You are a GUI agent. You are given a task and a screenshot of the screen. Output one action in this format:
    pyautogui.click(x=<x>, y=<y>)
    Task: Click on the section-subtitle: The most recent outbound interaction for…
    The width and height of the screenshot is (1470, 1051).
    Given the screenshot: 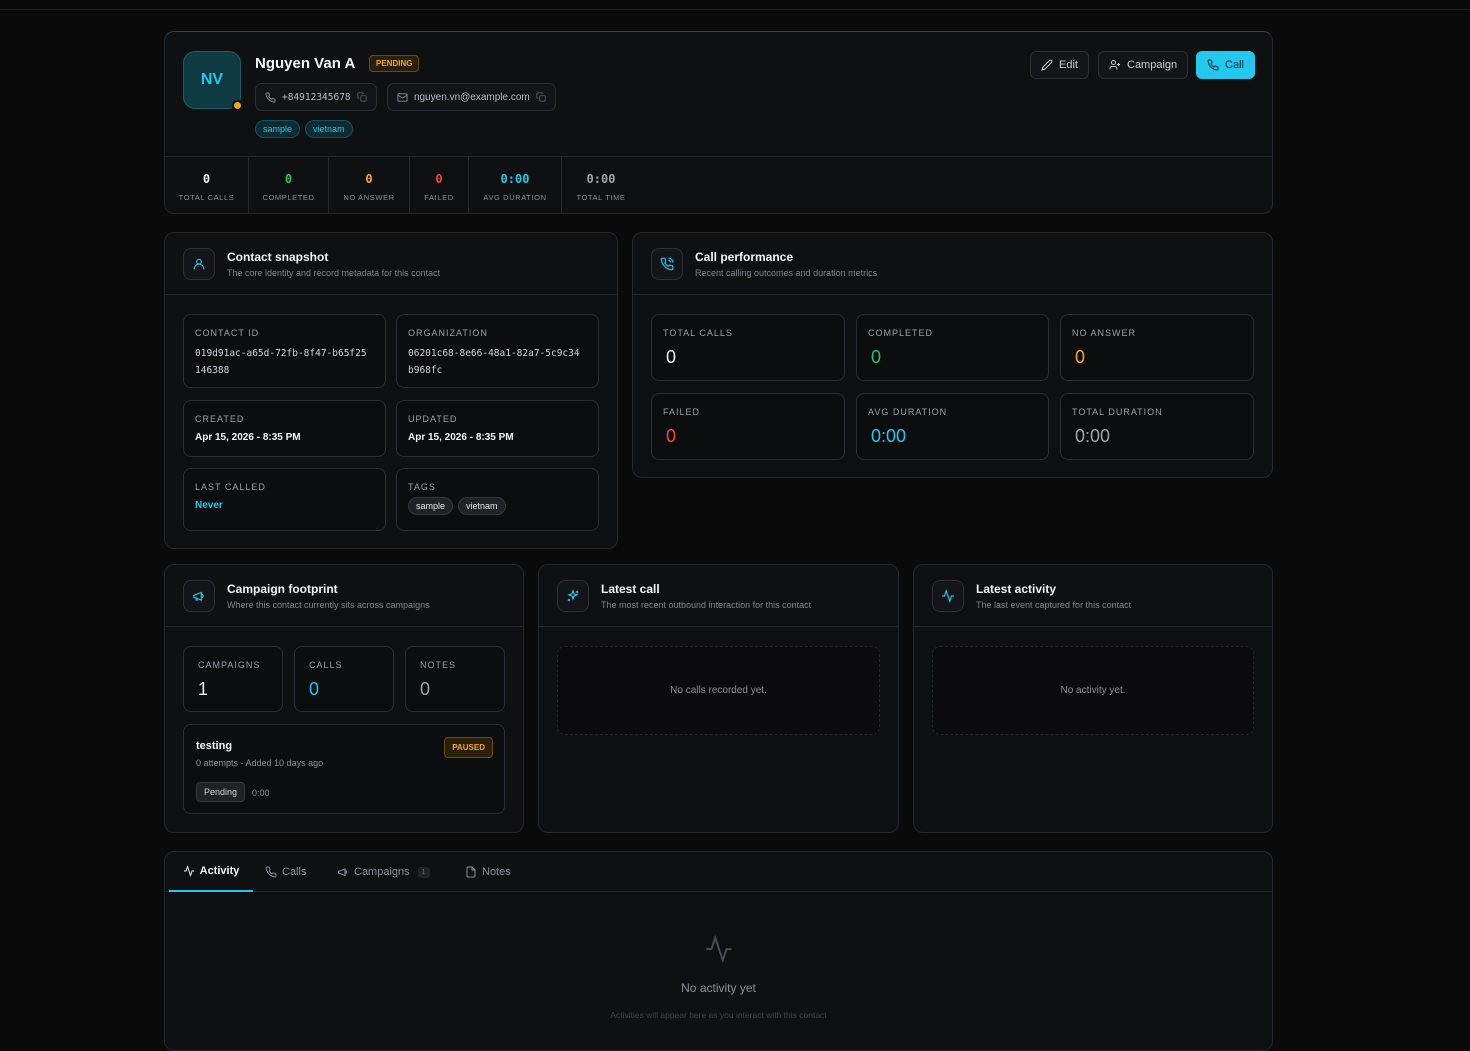 What is the action you would take?
    pyautogui.click(x=706, y=605)
    